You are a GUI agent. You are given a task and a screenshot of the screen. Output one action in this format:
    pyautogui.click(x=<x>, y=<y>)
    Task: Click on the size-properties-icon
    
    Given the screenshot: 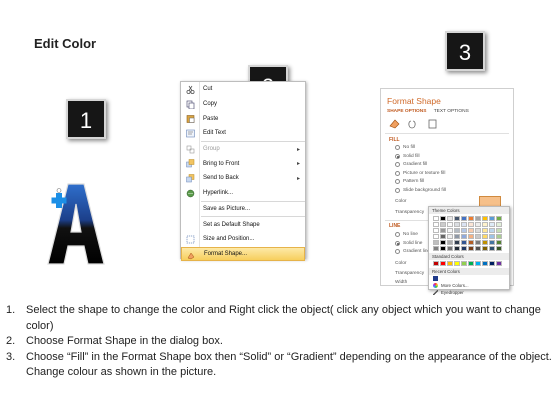 What is the action you would take?
    pyautogui.click(x=432, y=124)
    